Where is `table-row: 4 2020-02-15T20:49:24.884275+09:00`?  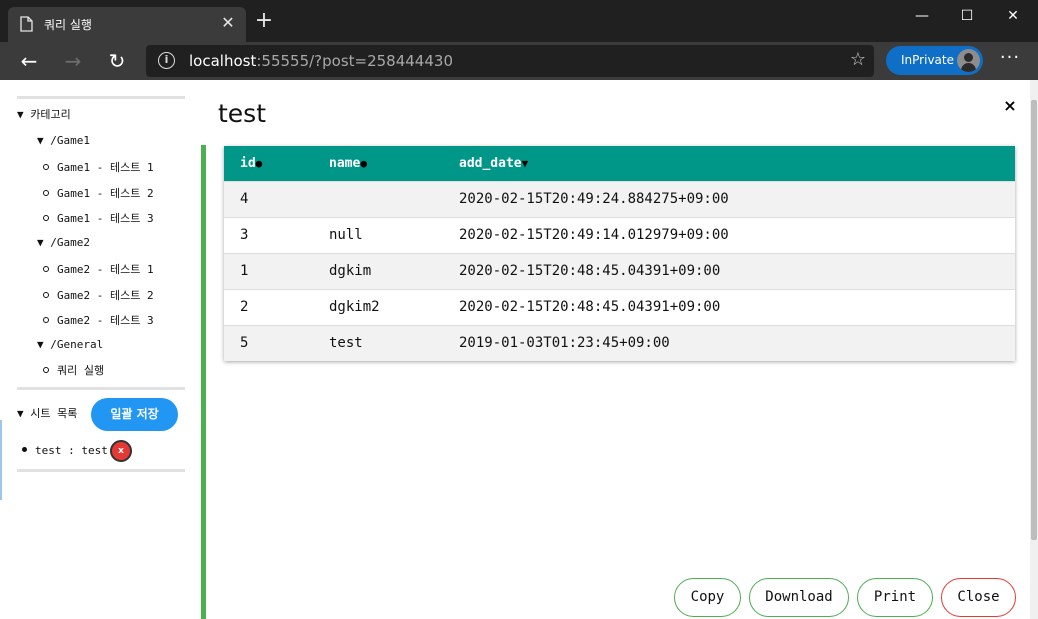
table-row: 4 2020-02-15T20:49:24.884275+09:00 is located at coordinates (619, 199).